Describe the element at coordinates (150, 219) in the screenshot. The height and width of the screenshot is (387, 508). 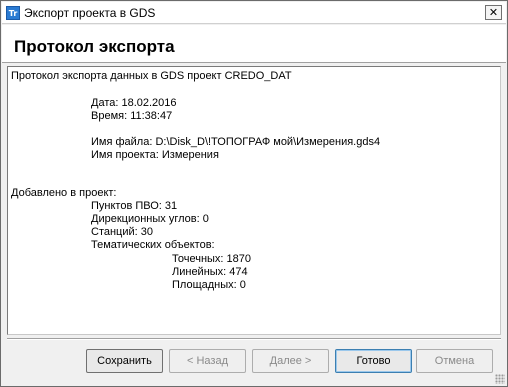
I see `log-direction-angles: Дирекционных углов: 0` at that location.